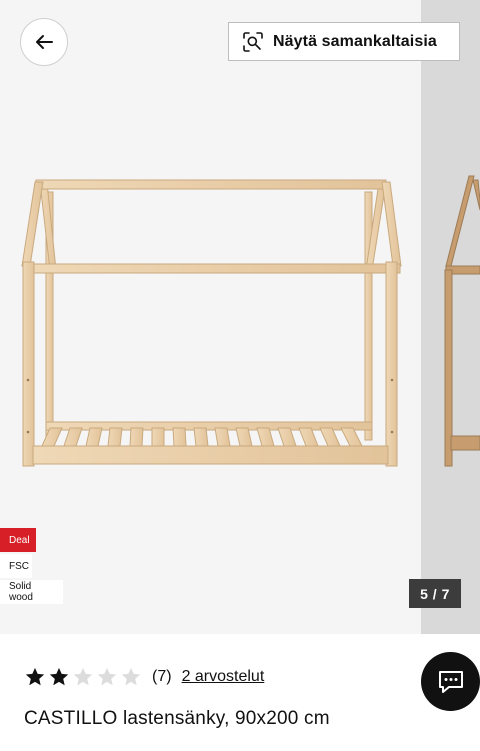  I want to click on chat-button, so click(450, 681).